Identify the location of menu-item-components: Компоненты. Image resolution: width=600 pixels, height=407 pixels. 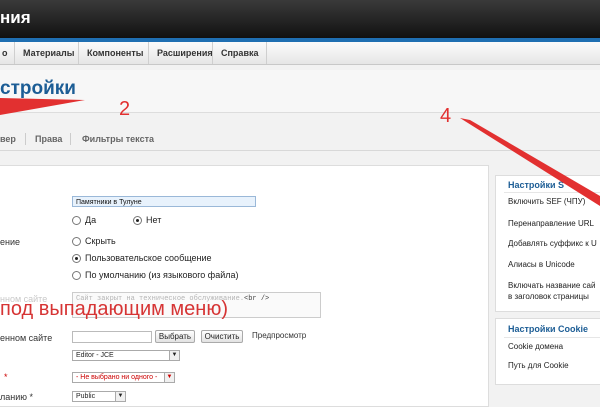
(114, 53).